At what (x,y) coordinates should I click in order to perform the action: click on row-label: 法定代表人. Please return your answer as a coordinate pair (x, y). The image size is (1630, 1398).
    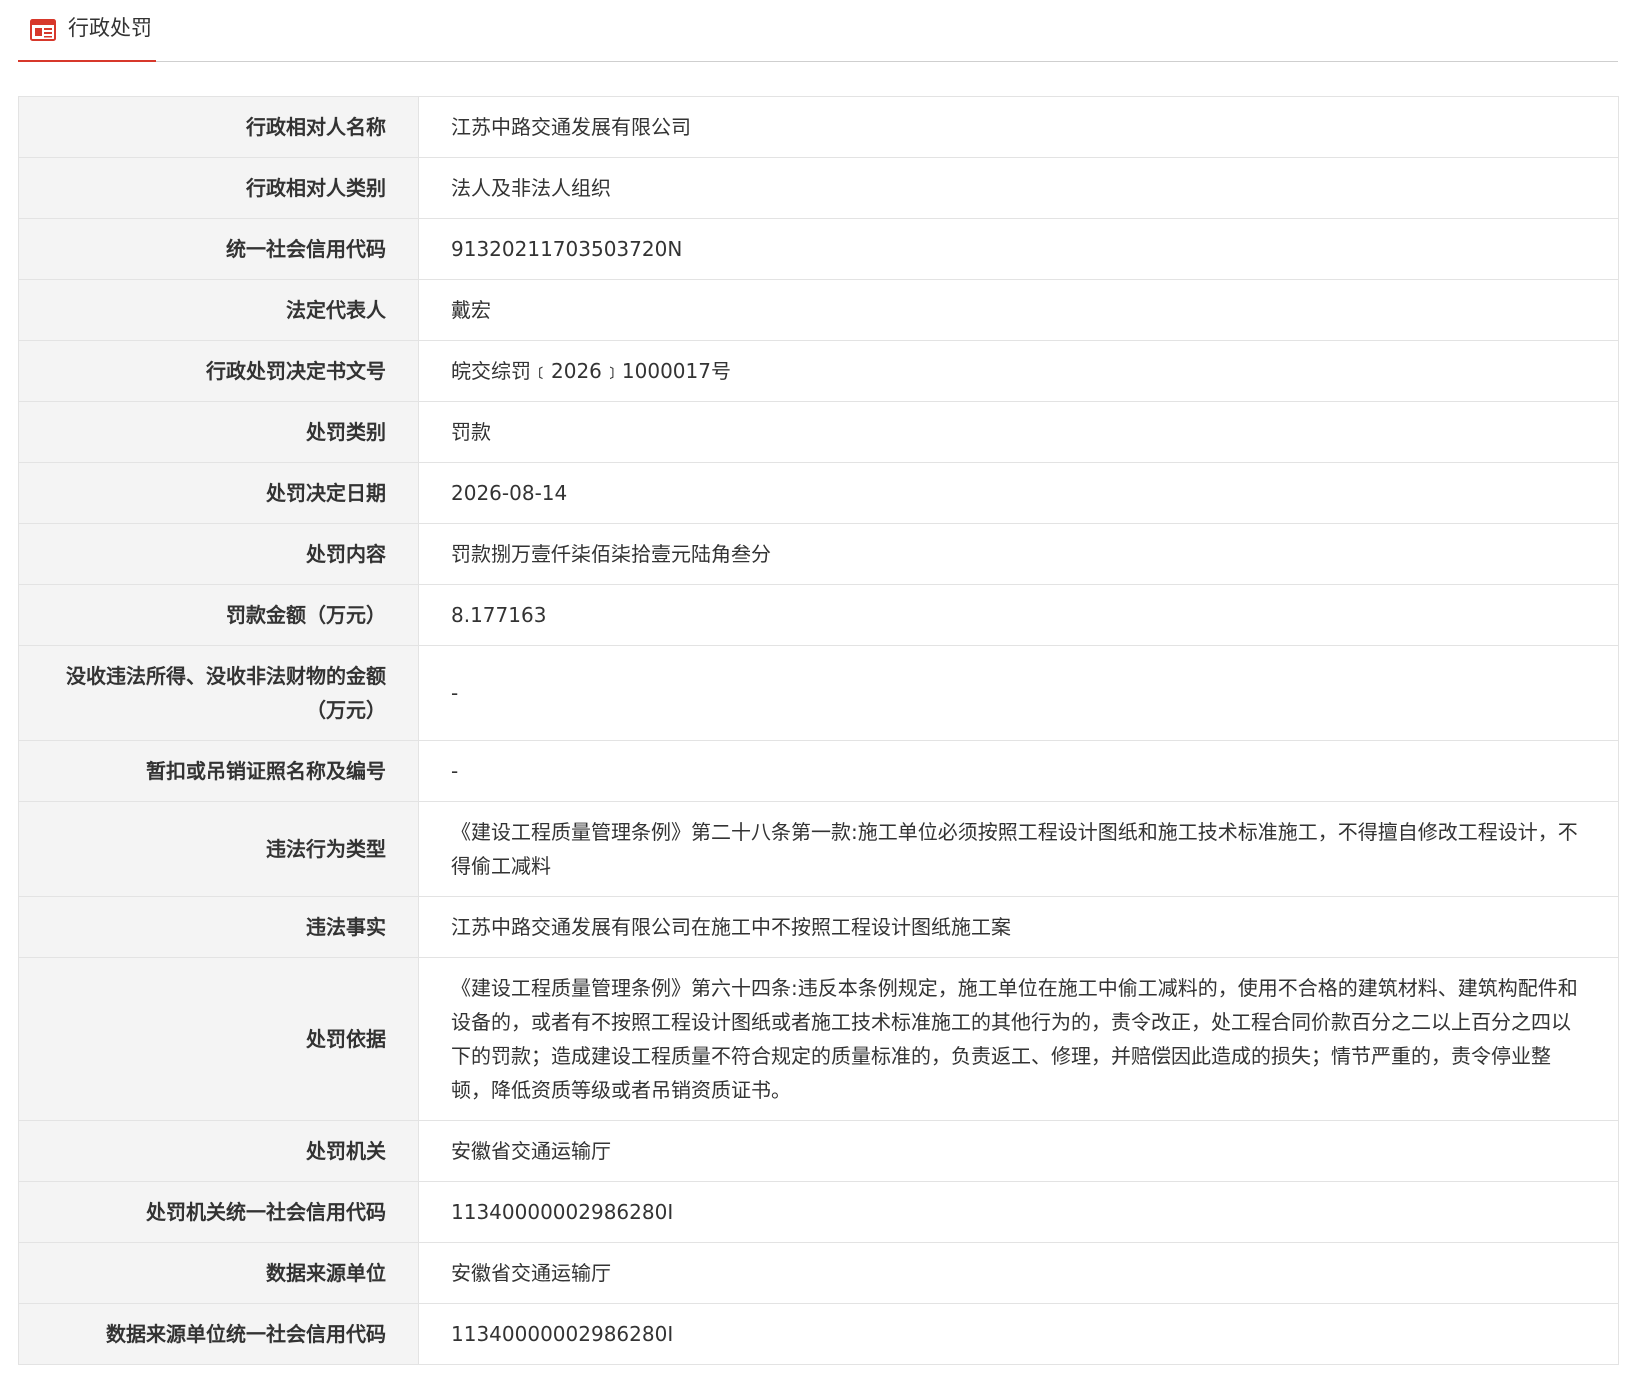
    Looking at the image, I should click on (218, 310).